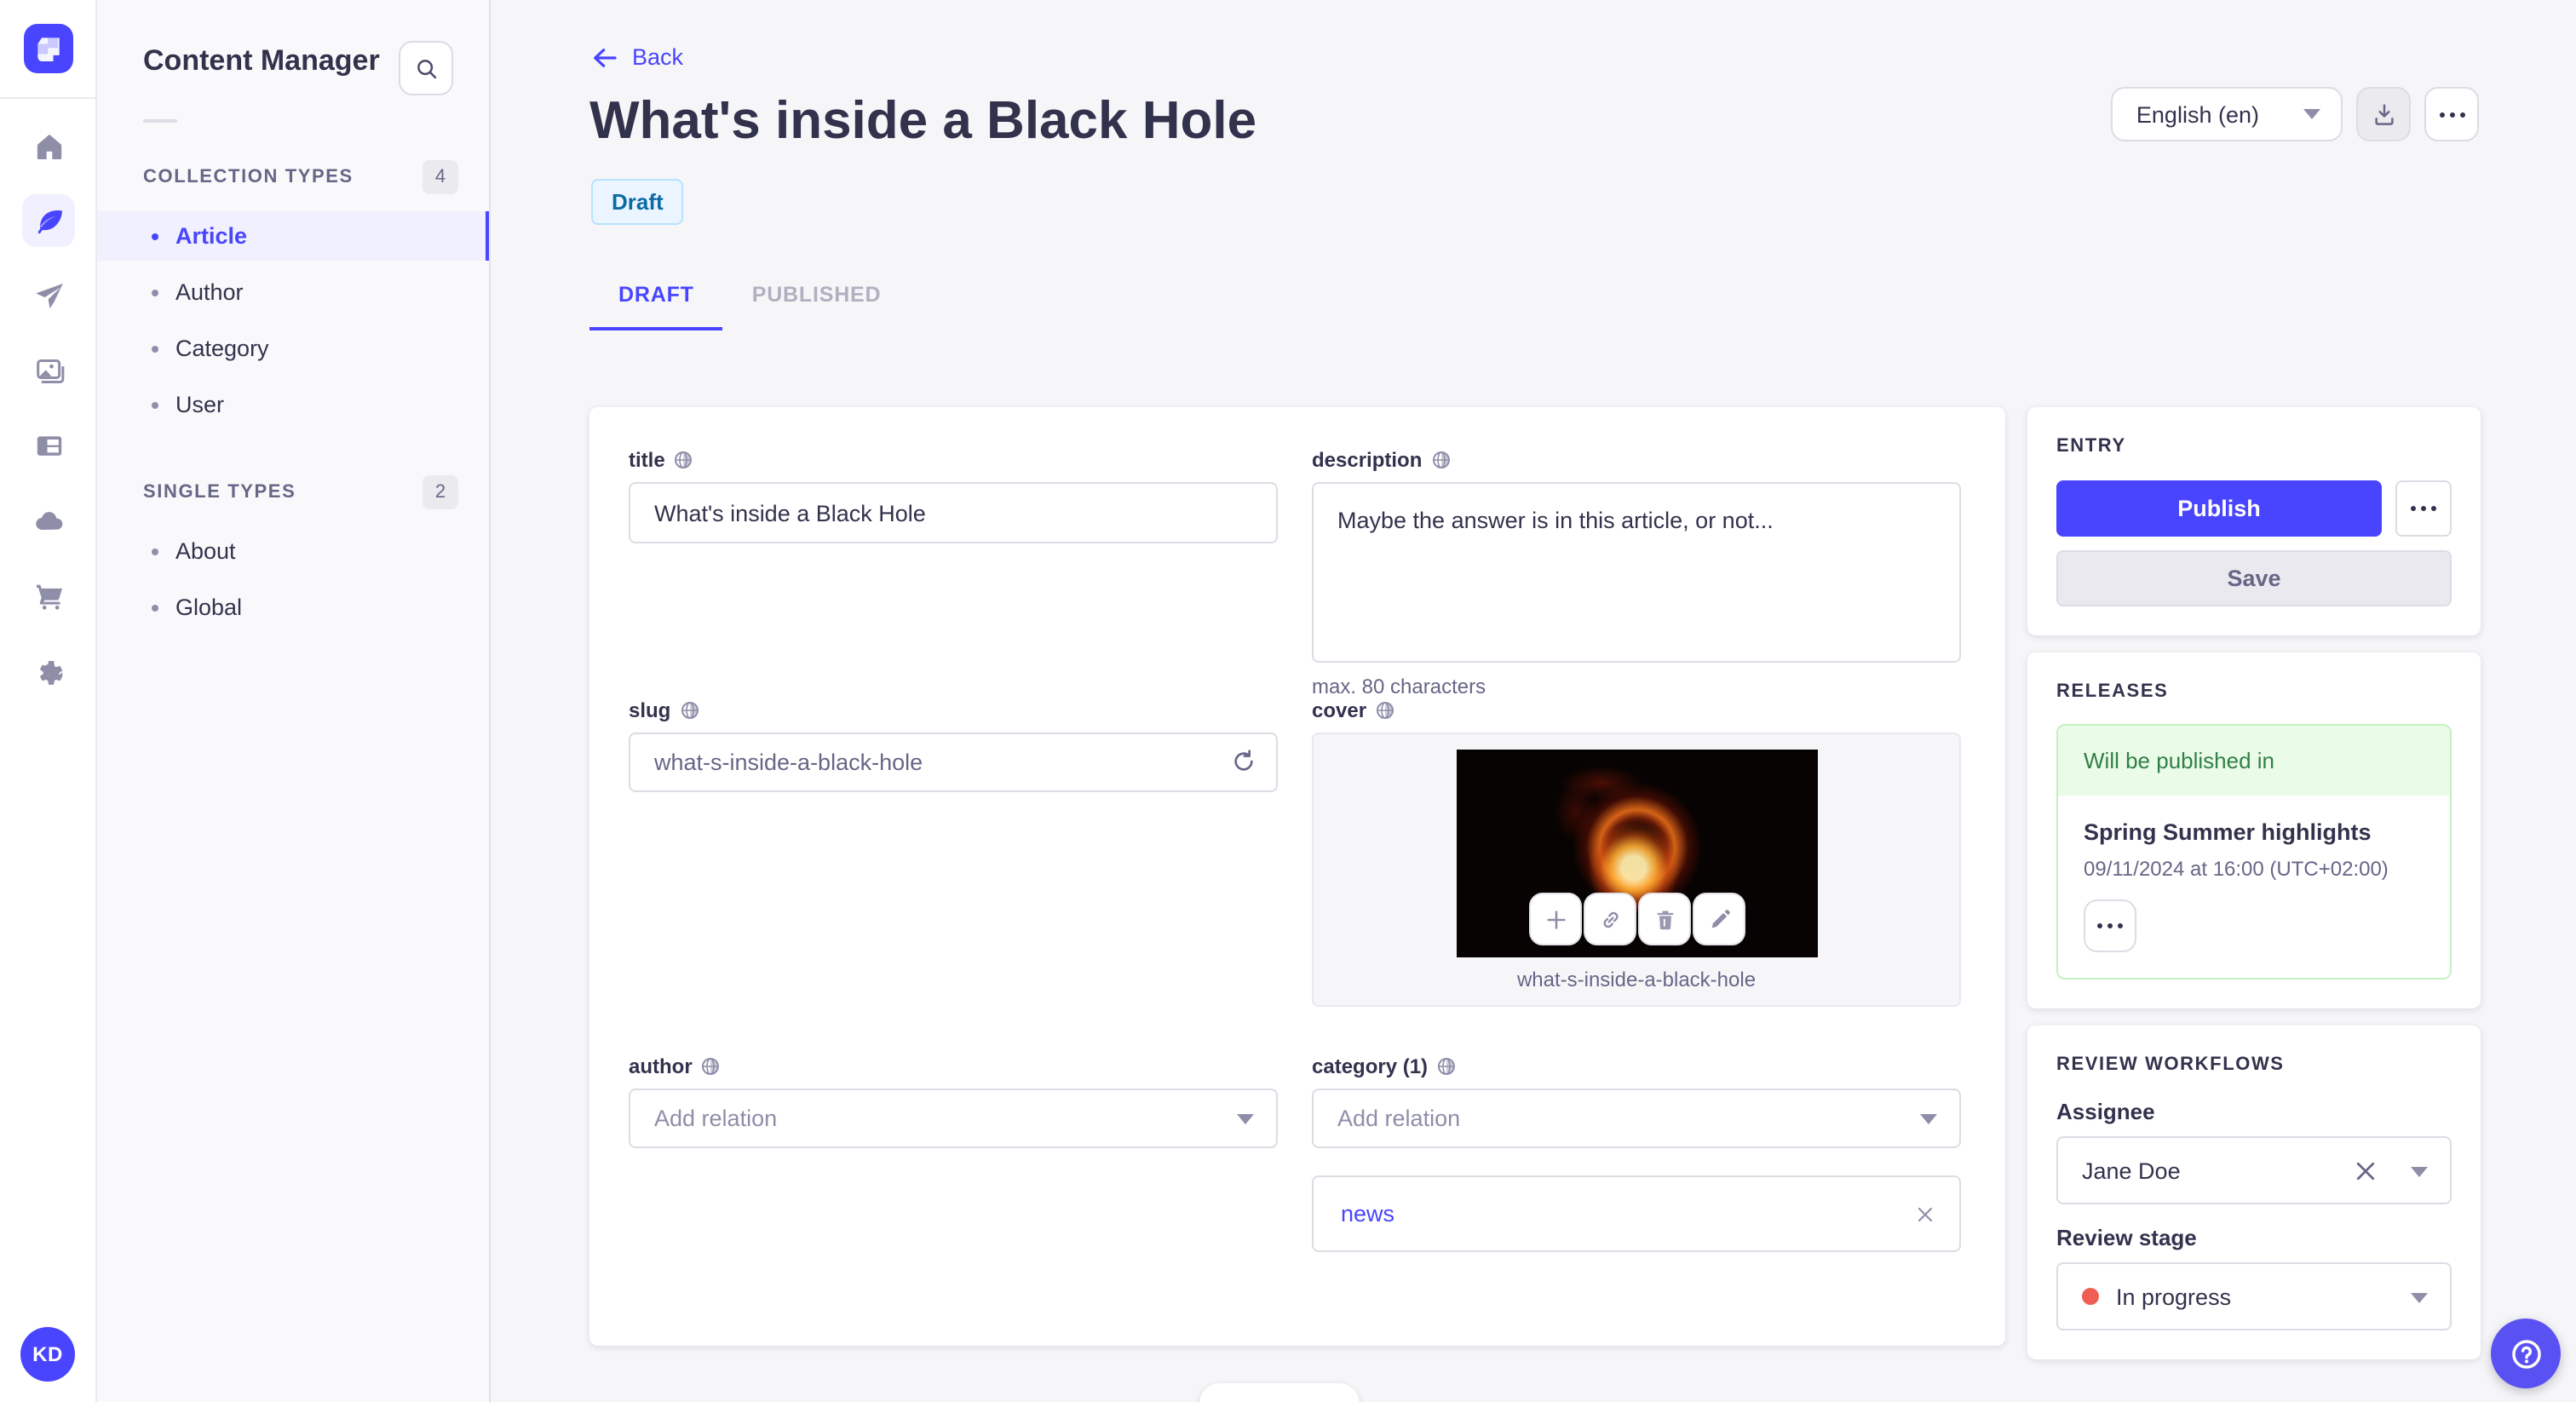 This screenshot has height=1402, width=2576. What do you see at coordinates (222, 348) in the screenshot?
I see `sidebar-item-label: Category` at bounding box center [222, 348].